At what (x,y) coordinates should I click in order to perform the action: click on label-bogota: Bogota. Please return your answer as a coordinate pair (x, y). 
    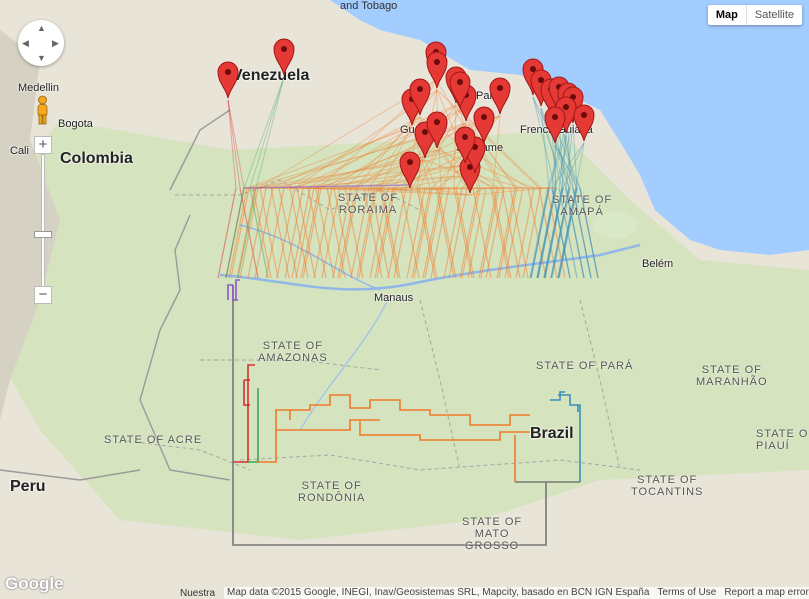
    Looking at the image, I should click on (75, 124).